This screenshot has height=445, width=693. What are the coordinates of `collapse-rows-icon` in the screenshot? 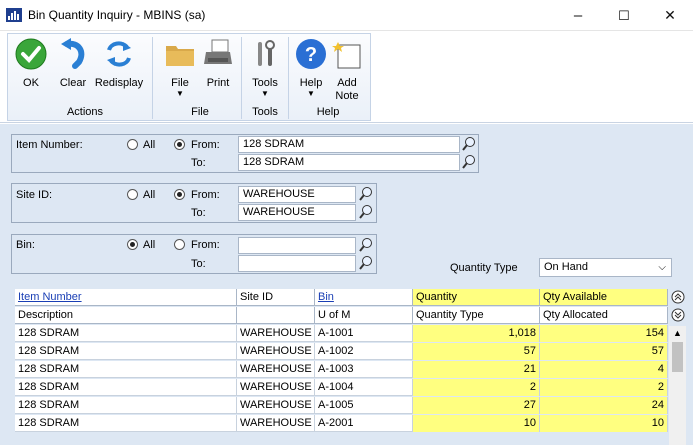 It's located at (678, 297).